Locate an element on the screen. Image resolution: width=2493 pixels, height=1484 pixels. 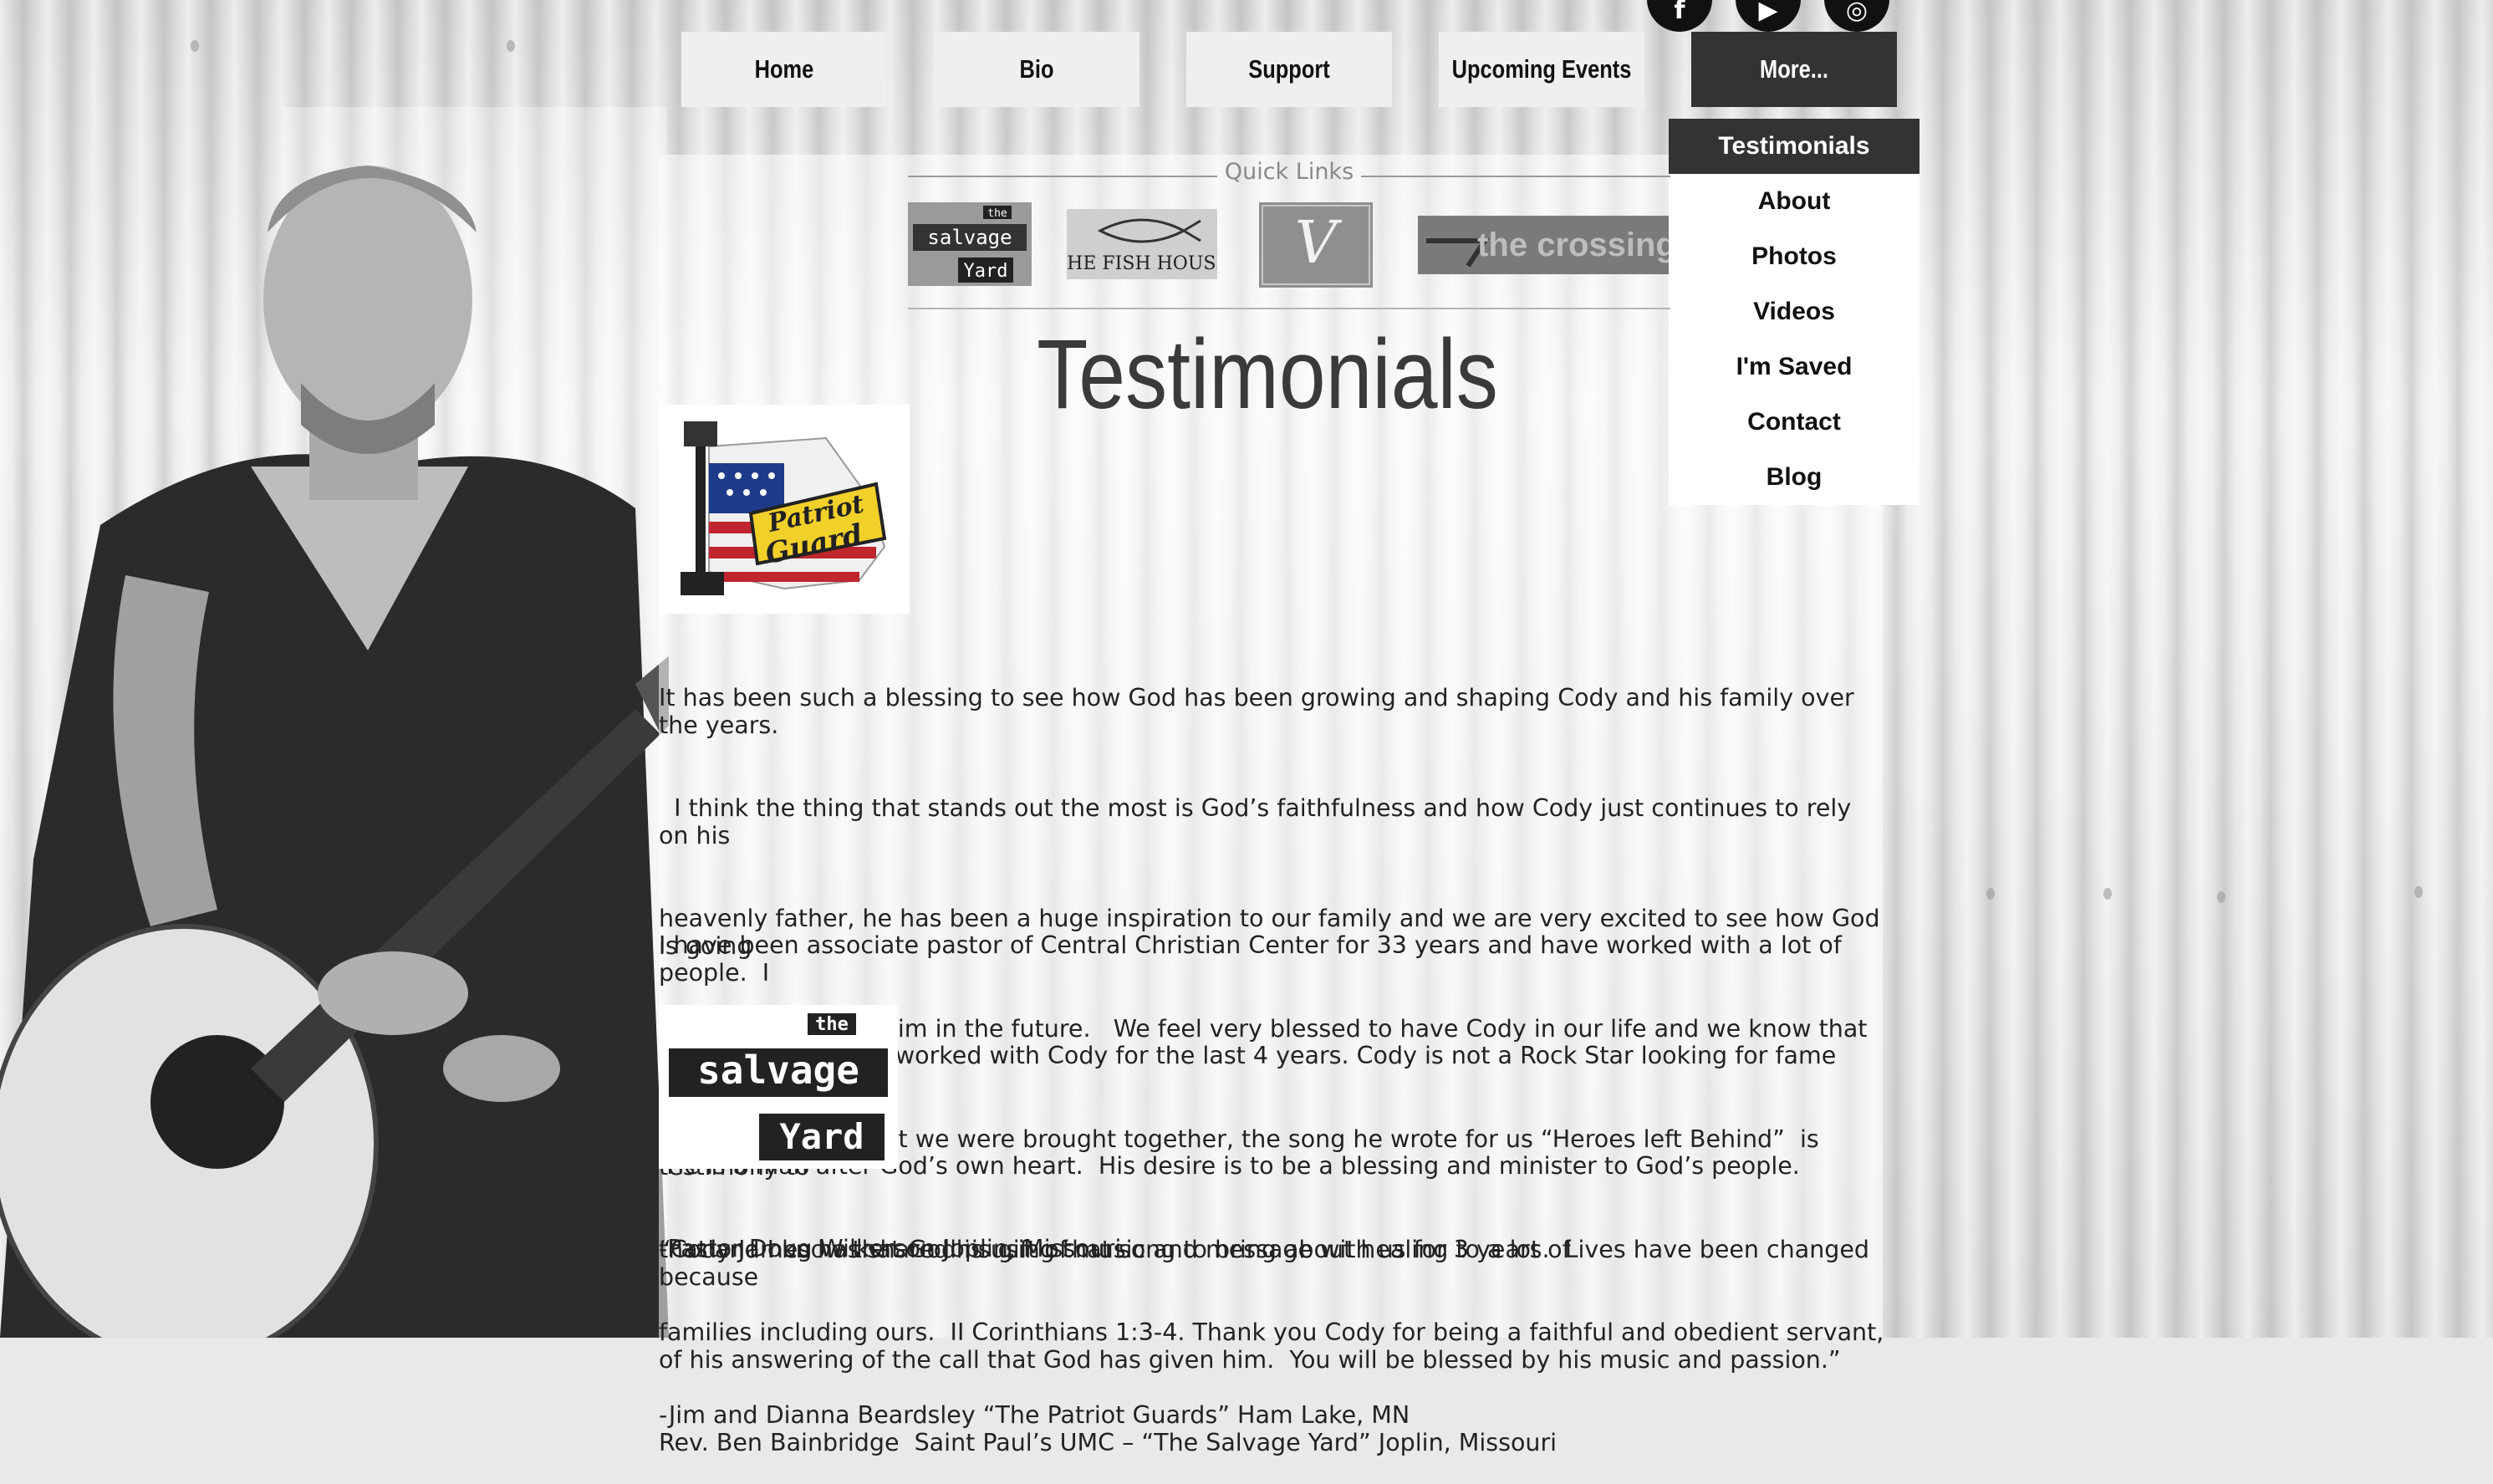
quick-link-fish-house: THE FISH HOUSE is located at coordinates (1142, 244).